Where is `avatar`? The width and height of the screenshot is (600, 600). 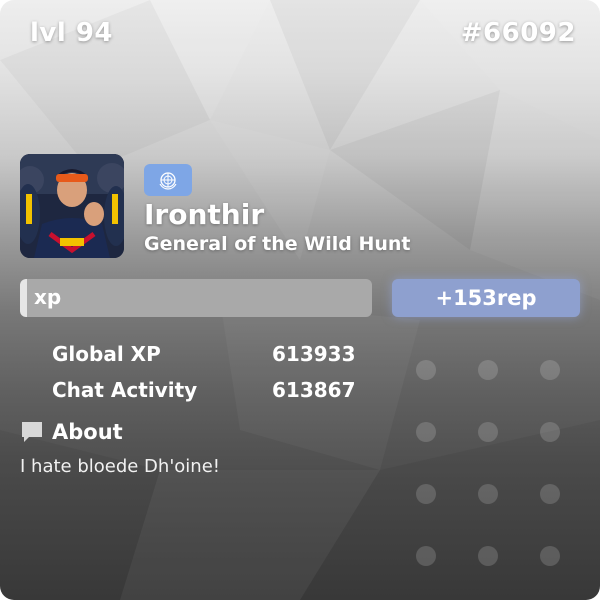
avatar is located at coordinates (72, 206).